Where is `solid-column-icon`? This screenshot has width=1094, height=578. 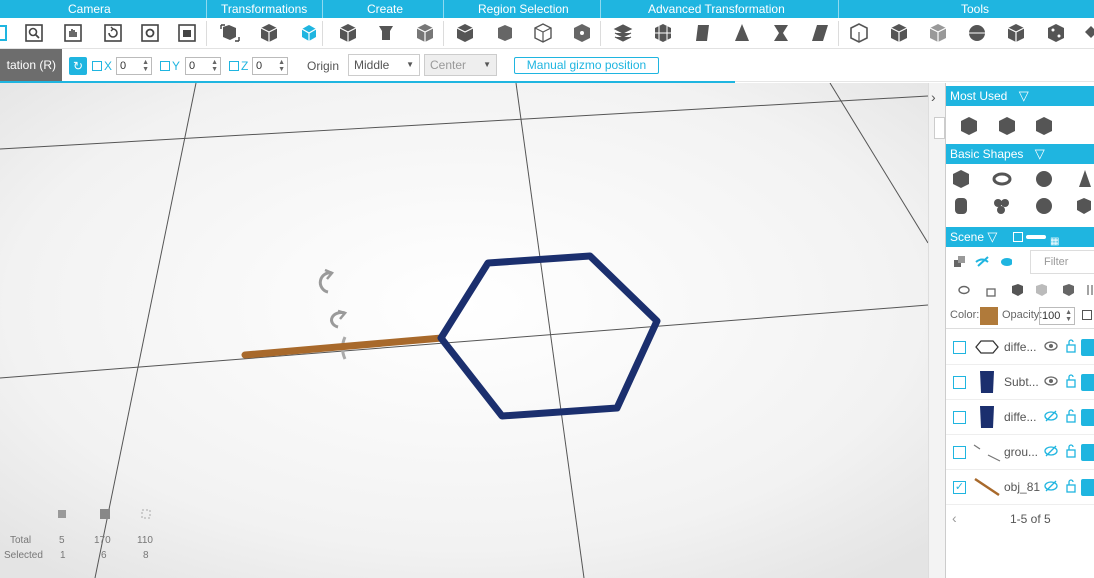 solid-column-icon is located at coordinates (1017, 290).